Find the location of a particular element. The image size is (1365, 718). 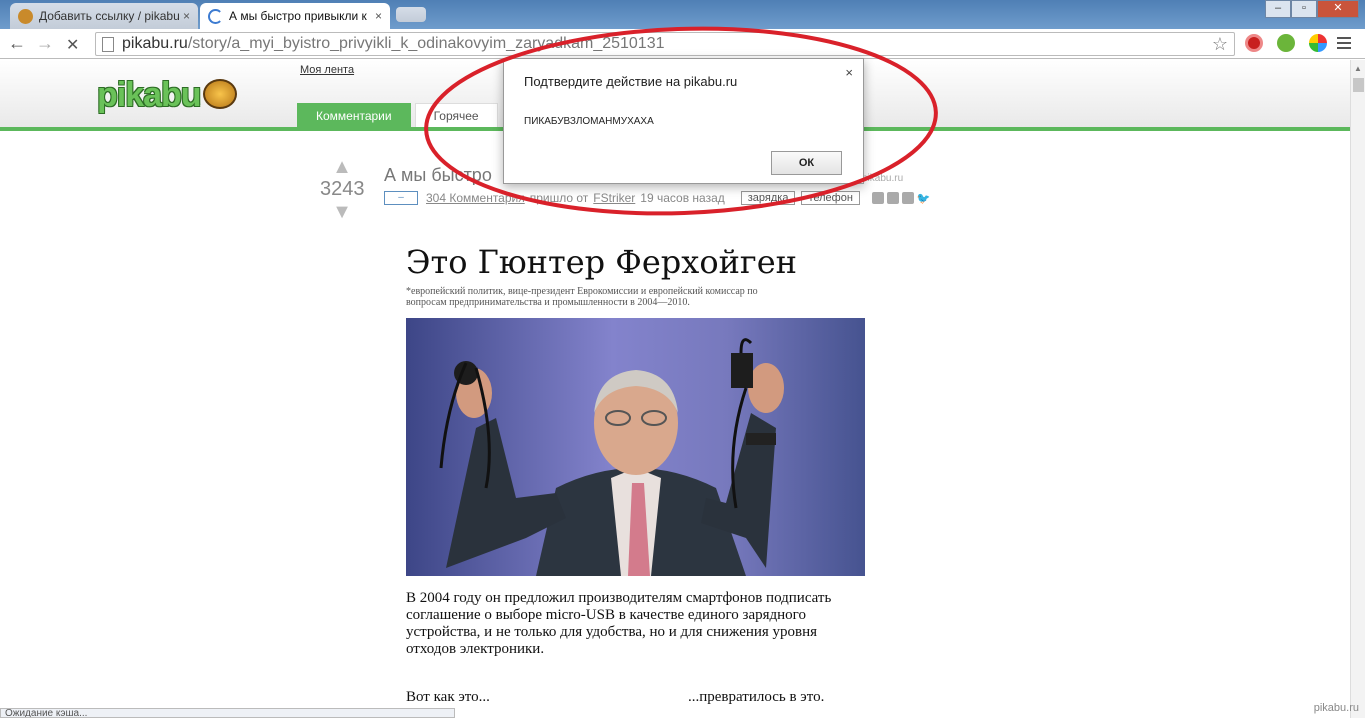

page-icon is located at coordinates (108, 44).